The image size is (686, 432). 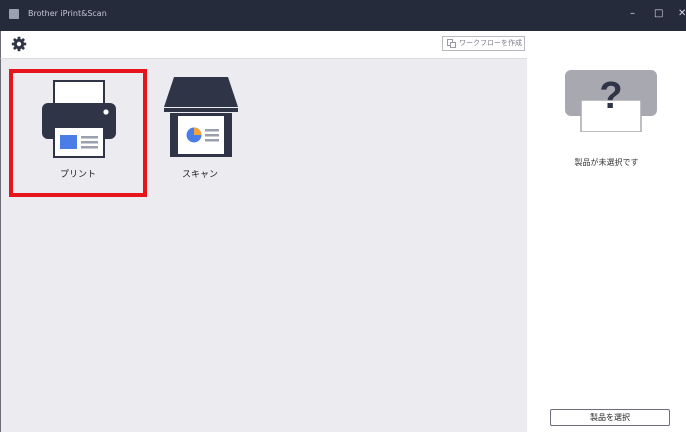 I want to click on maximize-button: □, so click(x=658, y=14).